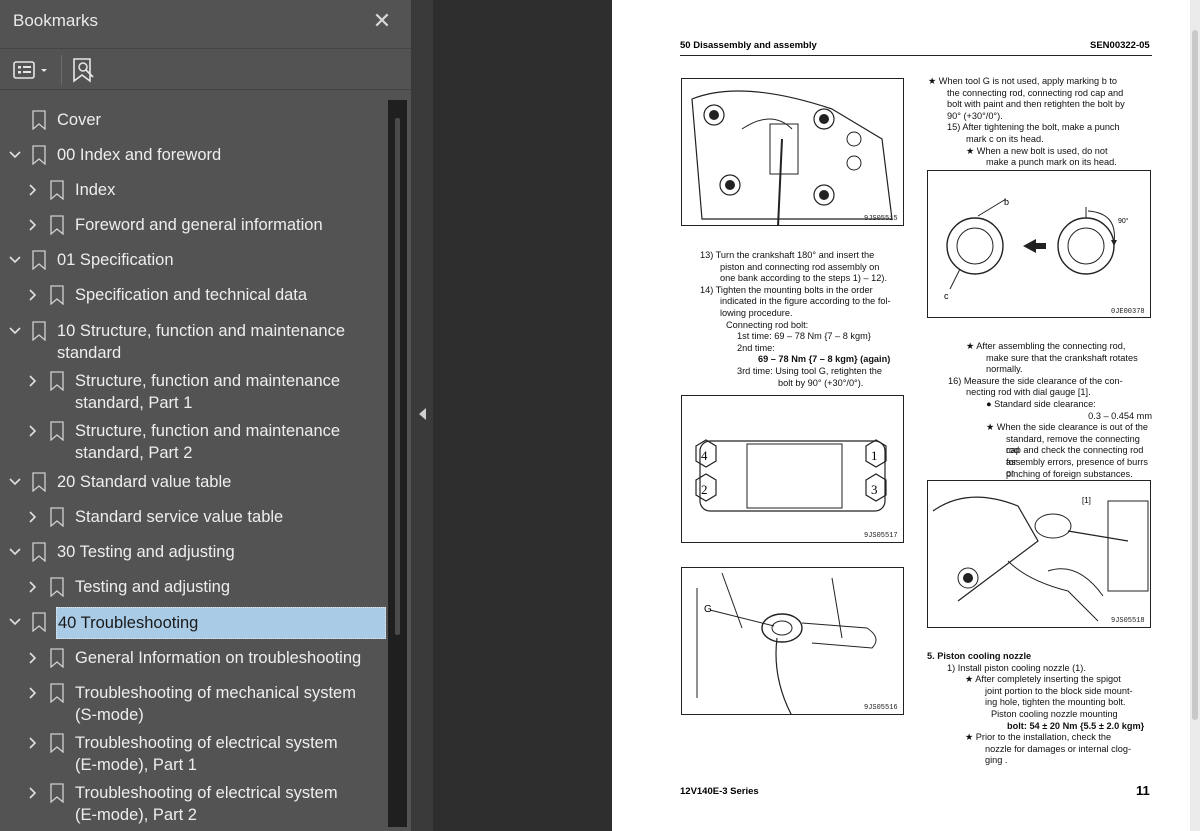 The width and height of the screenshot is (1200, 831). I want to click on document-text-line: ★ After assembling the connecting rod,, so click(1046, 346).